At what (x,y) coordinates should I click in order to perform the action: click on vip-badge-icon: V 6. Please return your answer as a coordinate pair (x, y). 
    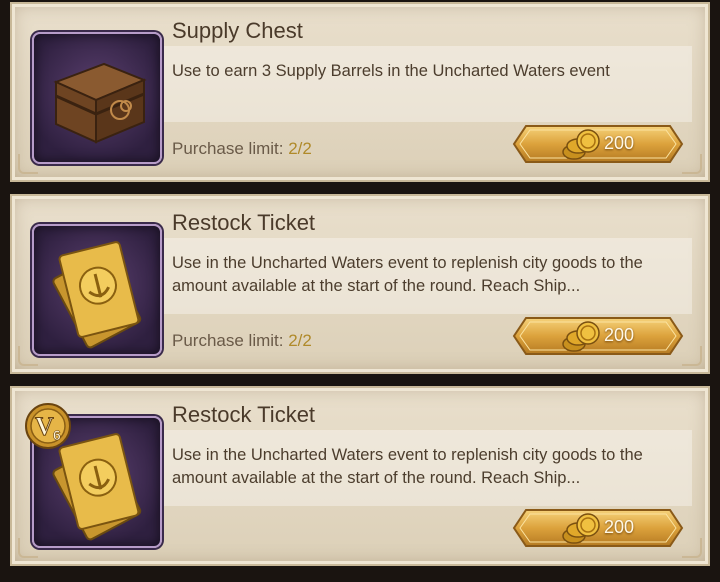
    Looking at the image, I should click on (48, 426).